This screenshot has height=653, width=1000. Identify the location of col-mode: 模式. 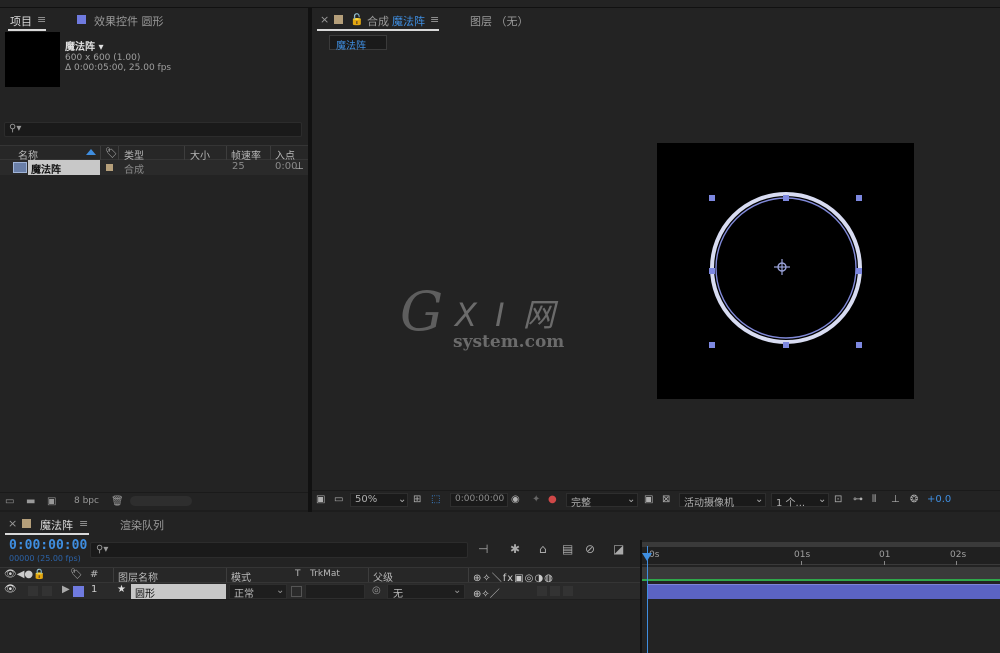
(241, 576).